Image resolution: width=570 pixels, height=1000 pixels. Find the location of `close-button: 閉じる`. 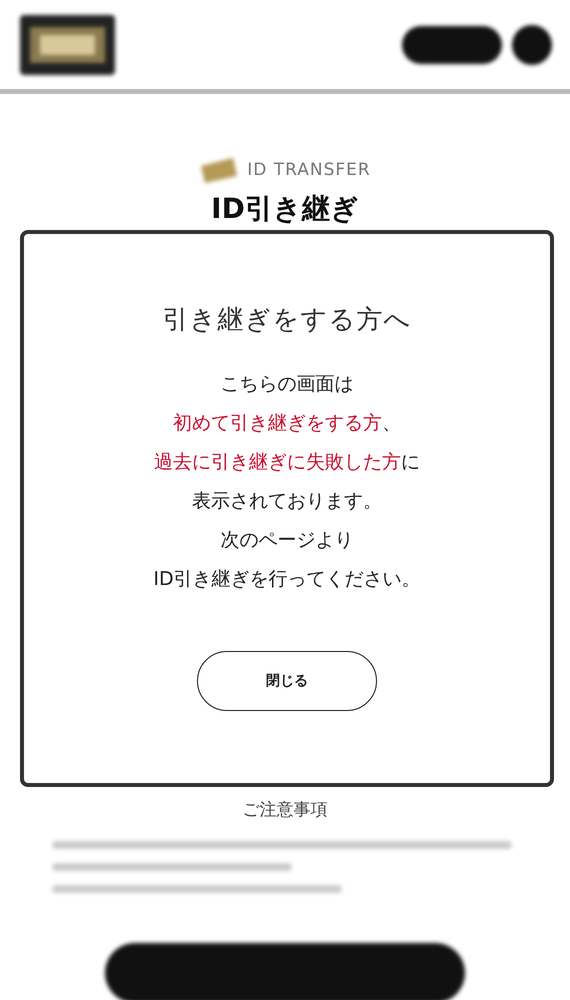

close-button: 閉じる is located at coordinates (287, 681).